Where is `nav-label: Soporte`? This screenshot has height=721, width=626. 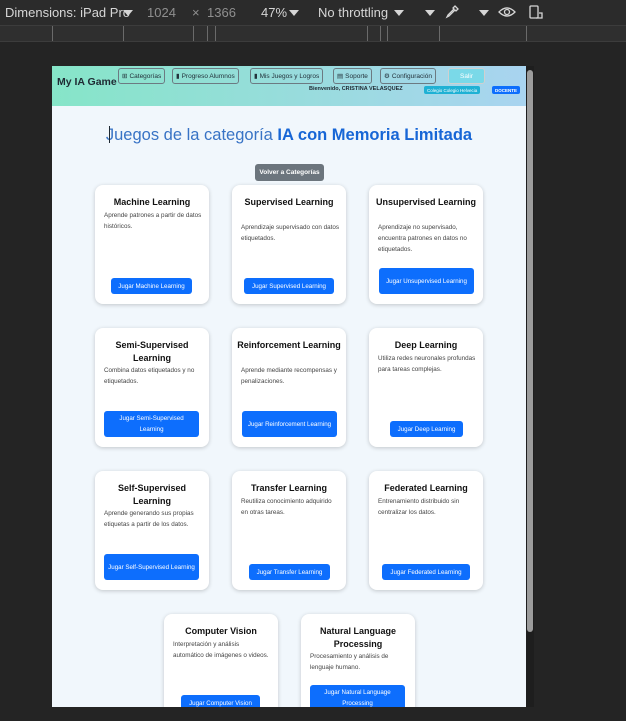
nav-label: Soporte is located at coordinates (356, 76).